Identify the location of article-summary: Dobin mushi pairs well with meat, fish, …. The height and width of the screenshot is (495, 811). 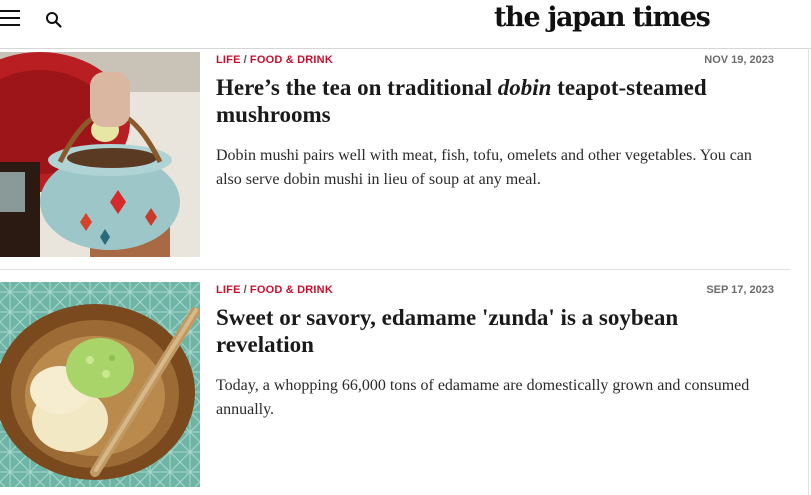
(484, 167).